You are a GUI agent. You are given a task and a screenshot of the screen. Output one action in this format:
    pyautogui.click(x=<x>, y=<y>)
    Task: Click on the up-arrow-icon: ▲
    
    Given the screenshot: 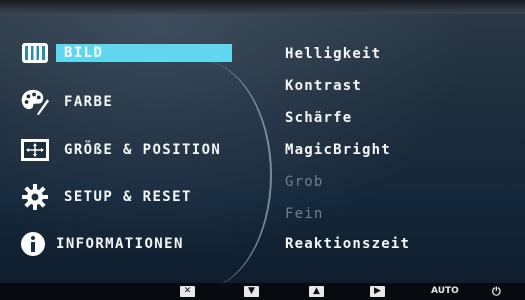 What is the action you would take?
    pyautogui.click(x=316, y=291)
    